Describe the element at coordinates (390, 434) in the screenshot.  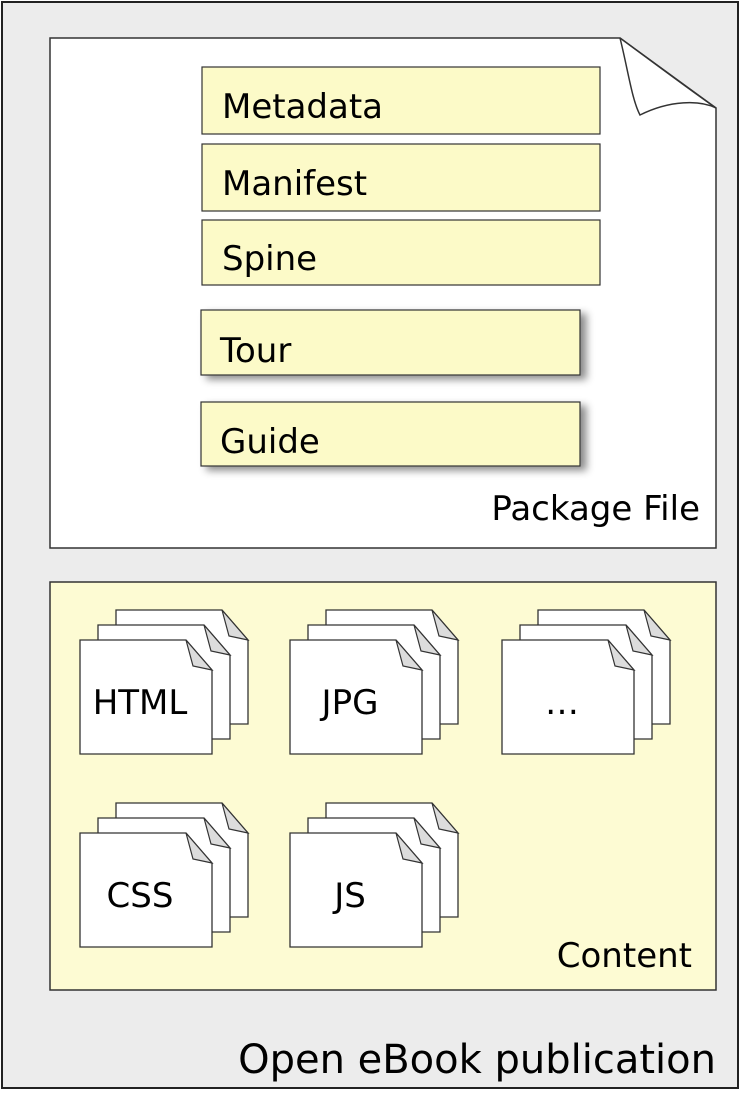
I see `package-section-guide: Guide` at that location.